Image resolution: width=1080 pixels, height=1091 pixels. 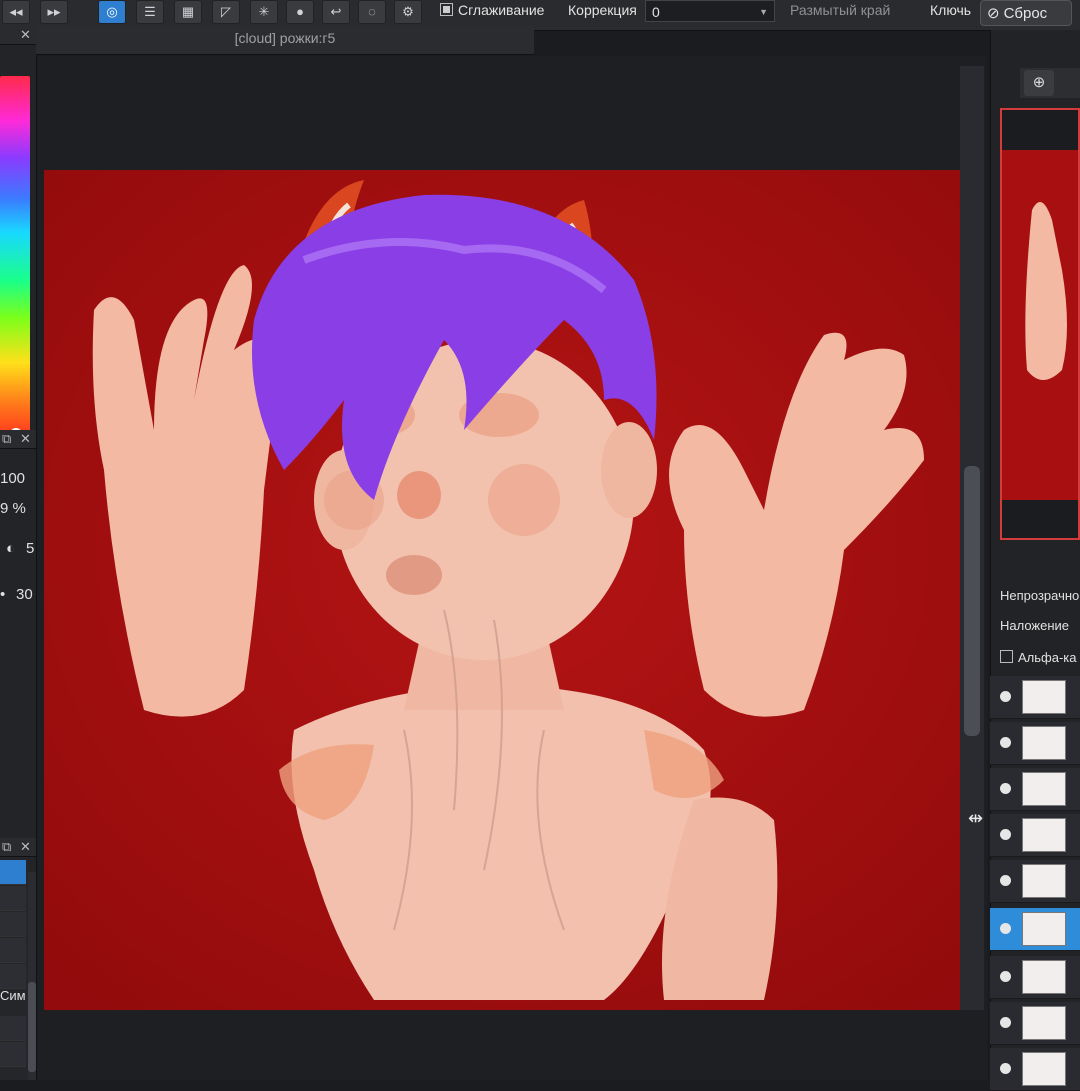 I want to click on soft-edge-checkbox: Размытый край, so click(x=840, y=10).